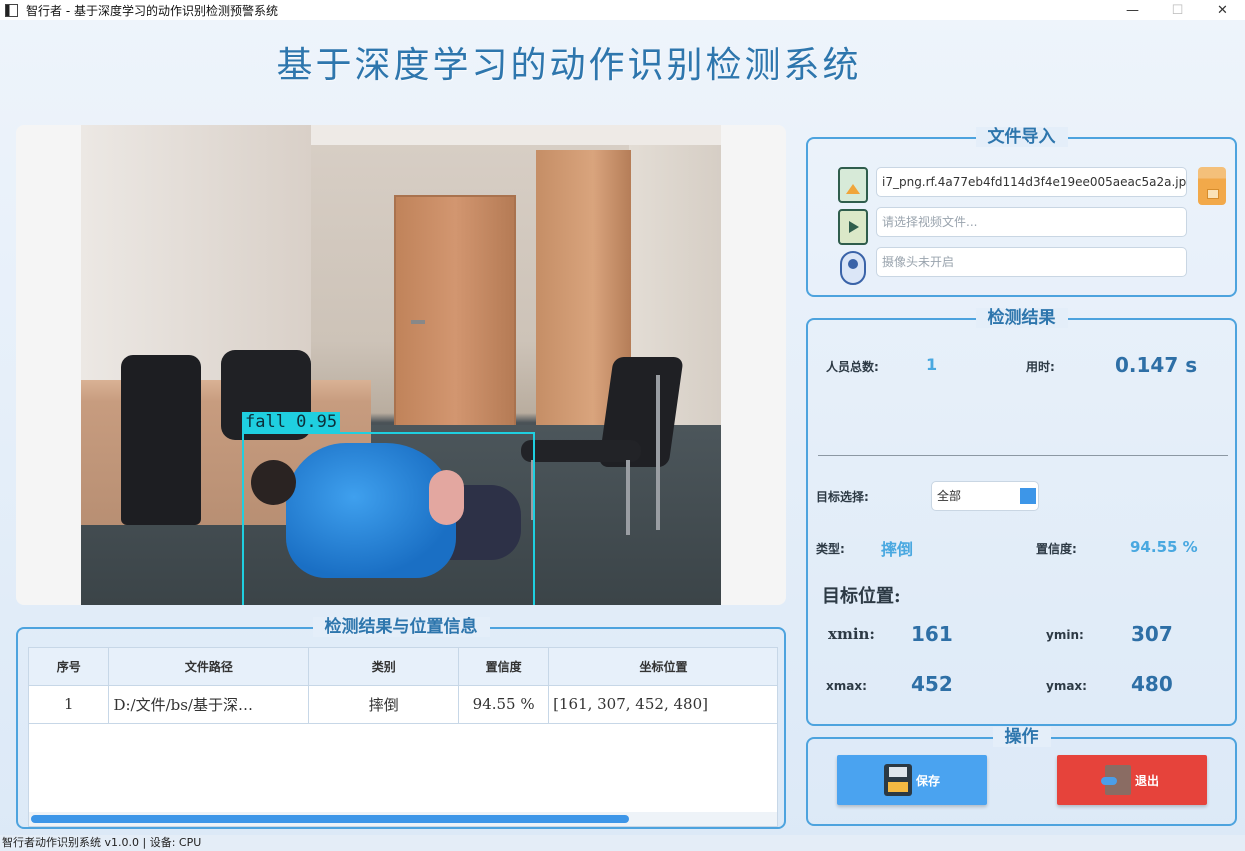  I want to click on target-select: 全部, so click(985, 496).